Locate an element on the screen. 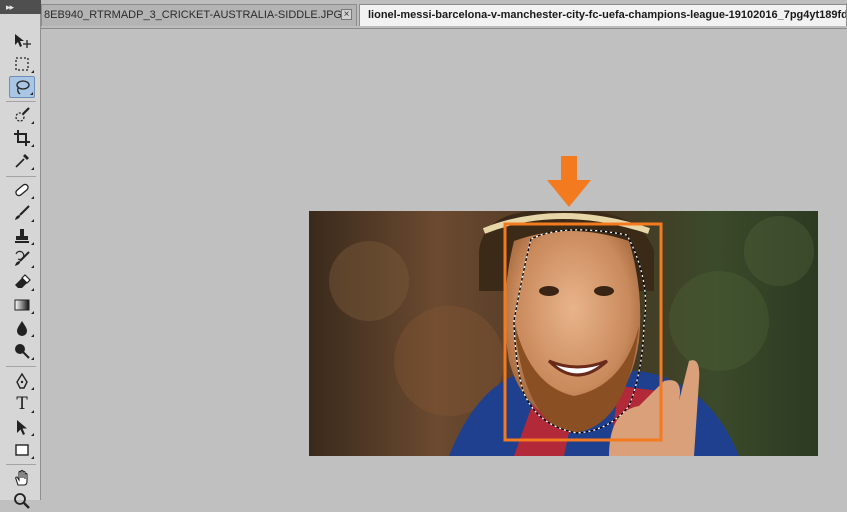 Image resolution: width=847 pixels, height=512 pixels. zoom-icon is located at coordinates (22, 501).